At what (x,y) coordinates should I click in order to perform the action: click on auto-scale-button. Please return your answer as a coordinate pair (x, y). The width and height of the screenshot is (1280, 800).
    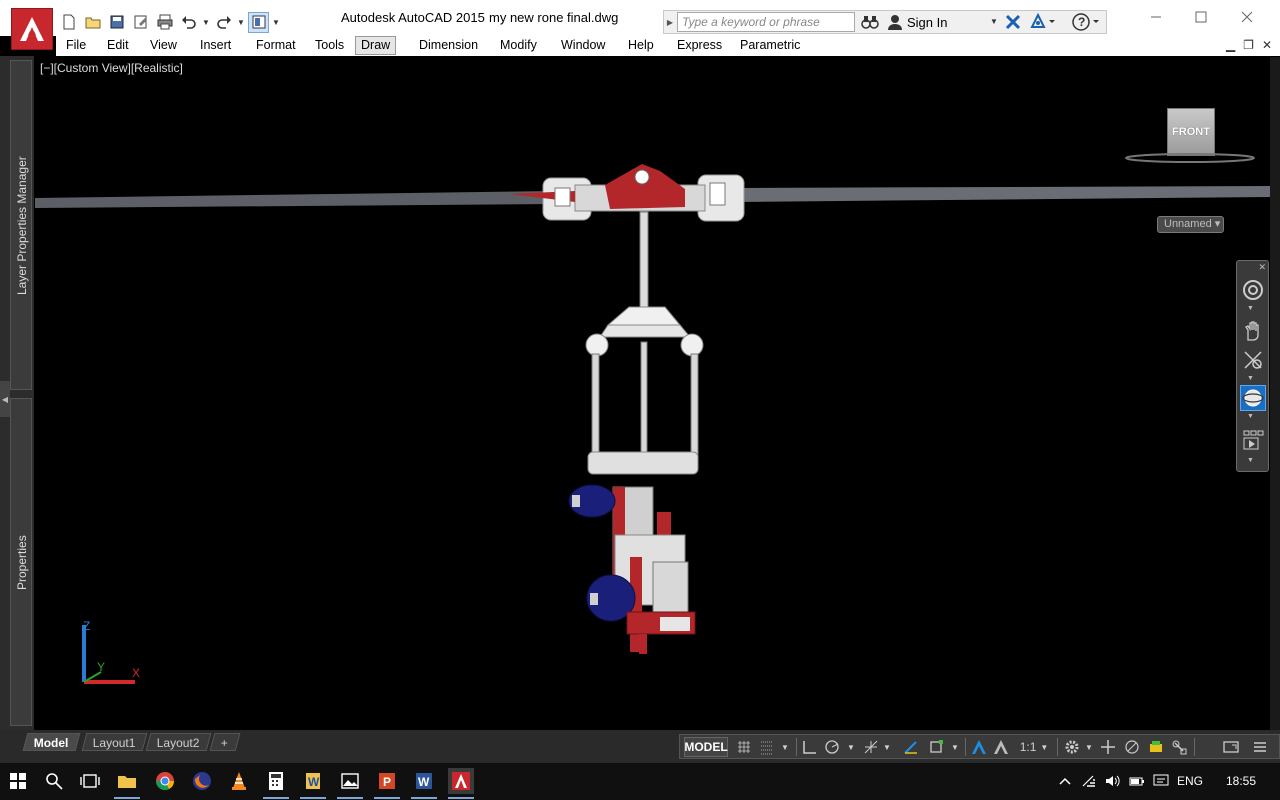
    Looking at the image, I should click on (1001, 747).